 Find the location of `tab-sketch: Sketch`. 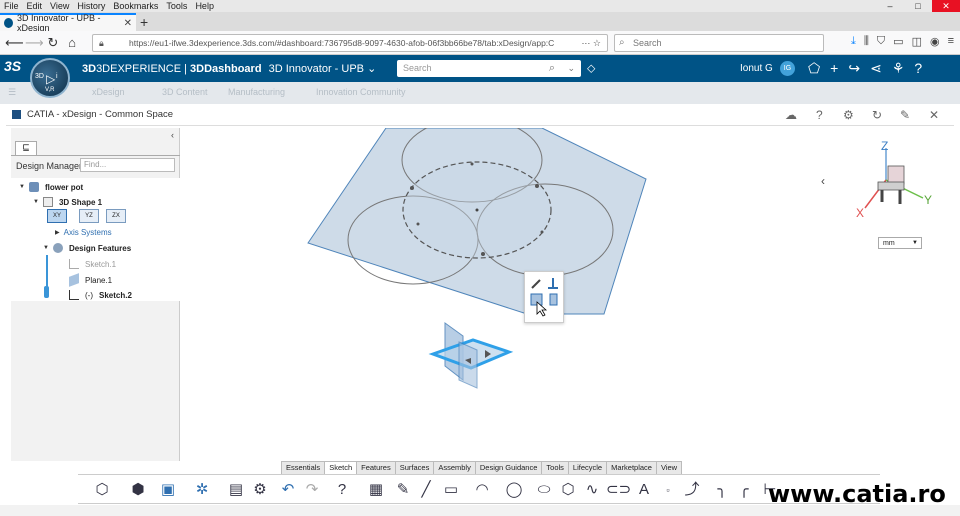

tab-sketch: Sketch is located at coordinates (341, 467).